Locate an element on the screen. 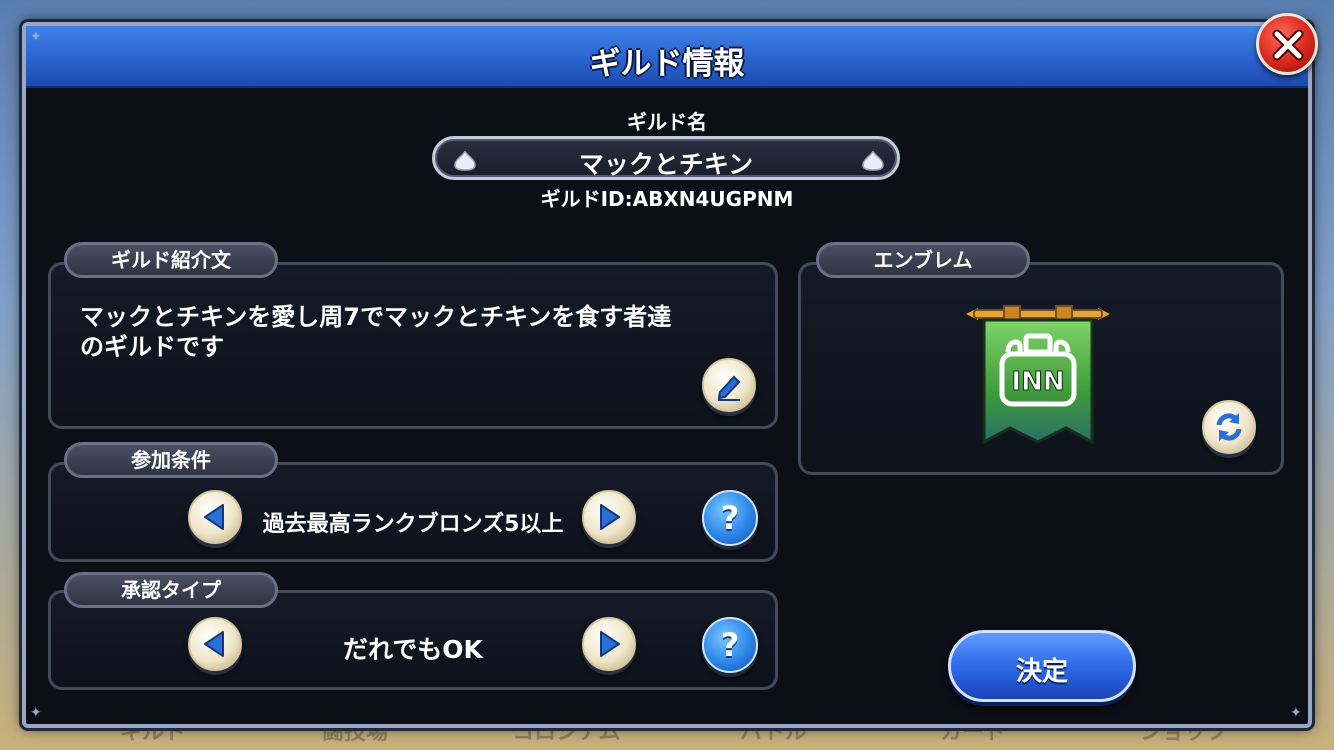  close-x-icon is located at coordinates (1288, 45).